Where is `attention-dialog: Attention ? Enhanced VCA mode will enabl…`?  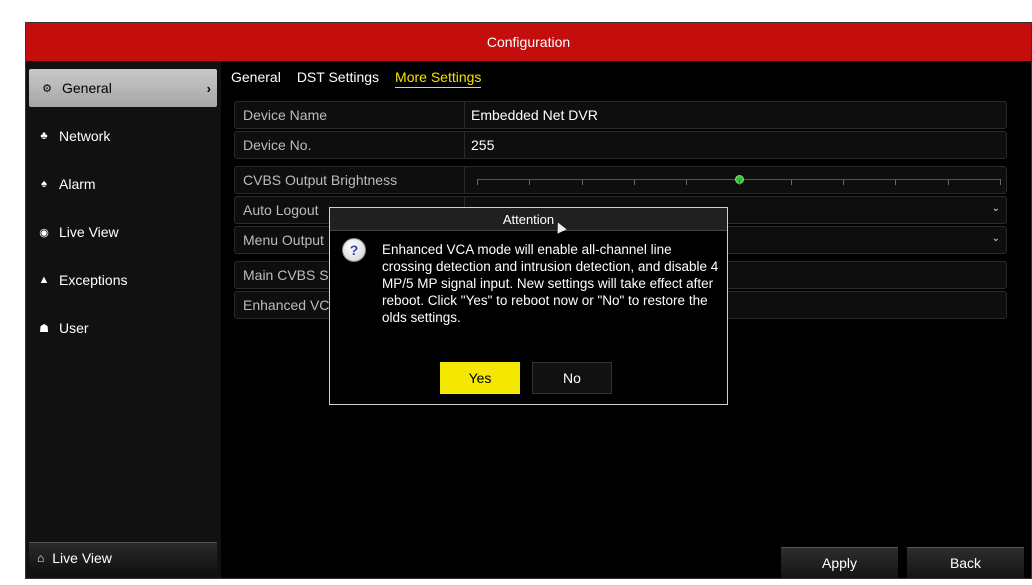 attention-dialog: Attention ? Enhanced VCA mode will enabl… is located at coordinates (528, 306).